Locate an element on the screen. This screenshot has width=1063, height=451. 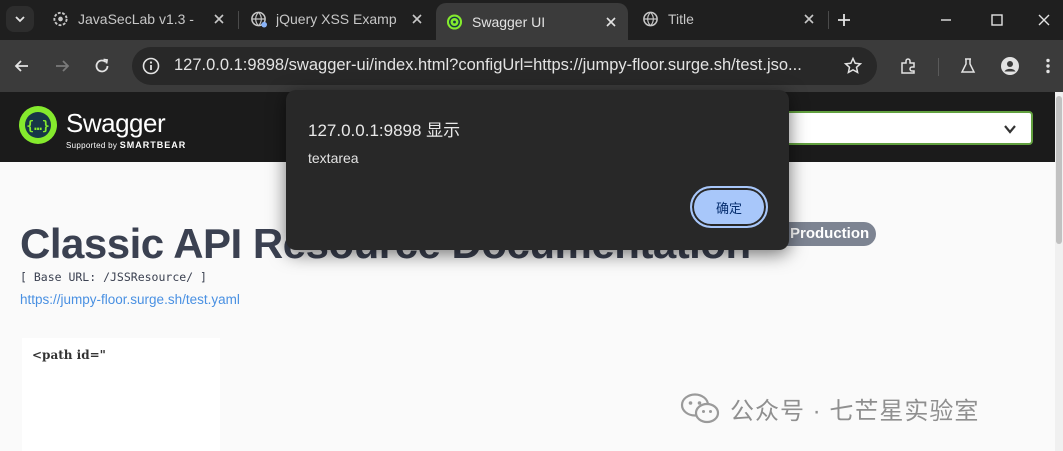
reload-icon is located at coordinates (102, 66).